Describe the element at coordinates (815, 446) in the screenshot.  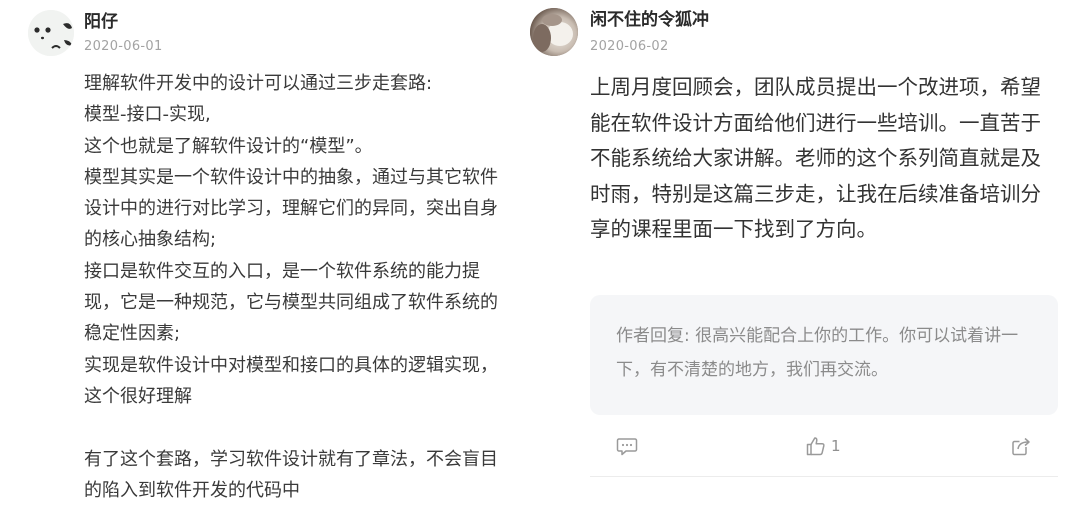
I see `thumbs-up-icon` at that location.